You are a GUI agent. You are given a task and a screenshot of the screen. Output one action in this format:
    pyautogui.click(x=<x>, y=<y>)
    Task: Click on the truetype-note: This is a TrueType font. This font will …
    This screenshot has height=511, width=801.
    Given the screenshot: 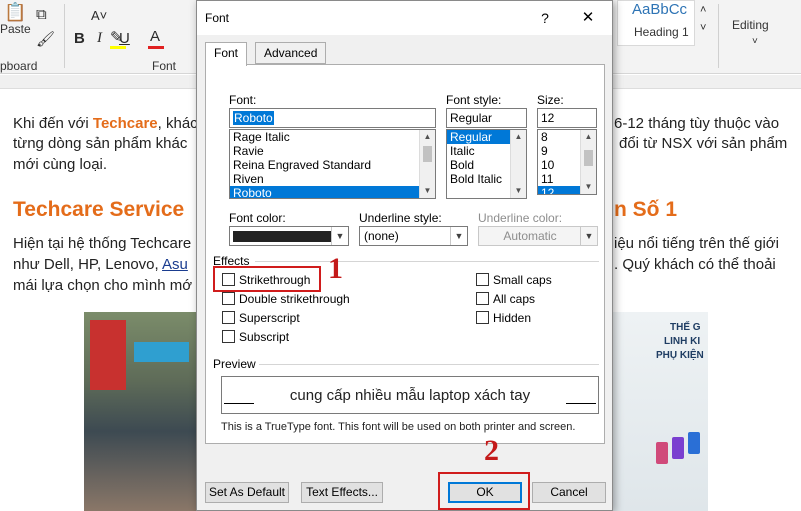 What is the action you would take?
    pyautogui.click(x=398, y=427)
    